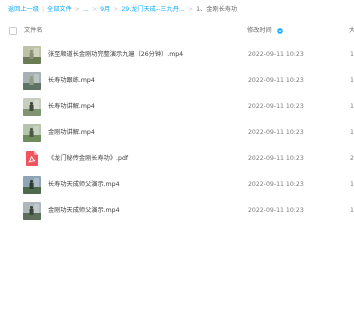 This screenshot has width=354, height=320. Describe the element at coordinates (177, 159) in the screenshot. I see `file-row: 《龙门秘传金刚长寿功》.pdf 2022-09-11 10:23 2` at that location.